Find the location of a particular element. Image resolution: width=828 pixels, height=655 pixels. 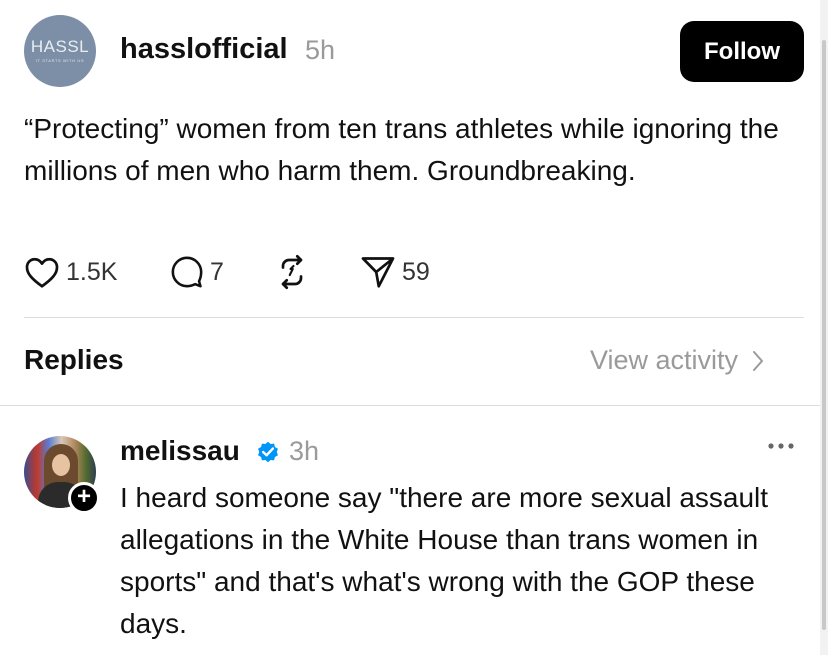

scrollbar is located at coordinates (824, 327).